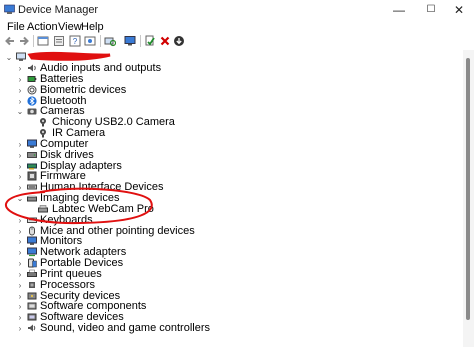 The width and height of the screenshot is (474, 347). Describe the element at coordinates (70, 27) in the screenshot. I see `menu-view: View` at that location.